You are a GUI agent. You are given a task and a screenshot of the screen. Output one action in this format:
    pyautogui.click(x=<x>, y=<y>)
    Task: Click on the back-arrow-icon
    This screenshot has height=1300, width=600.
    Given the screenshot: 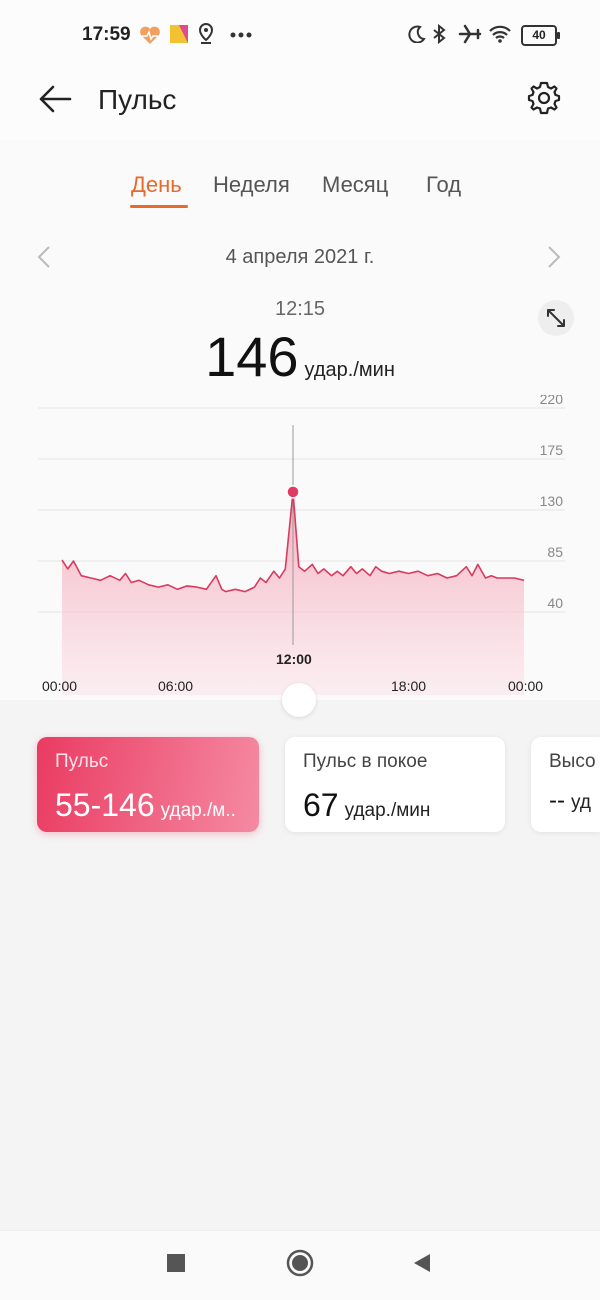 What is the action you would take?
    pyautogui.click(x=55, y=99)
    